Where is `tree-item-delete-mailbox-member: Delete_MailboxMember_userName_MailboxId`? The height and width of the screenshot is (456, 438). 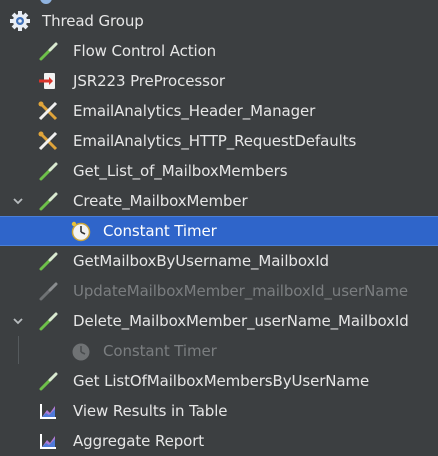 tree-item-delete-mailbox-member: Delete_MailboxMember_userName_MailboxId is located at coordinates (219, 321).